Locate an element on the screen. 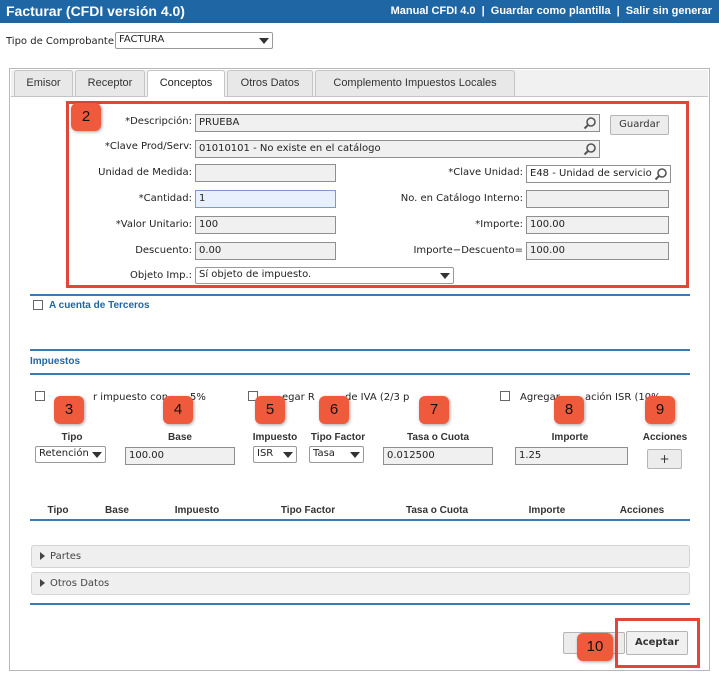 This screenshot has width=719, height=678. accordion-partes-label: Partes is located at coordinates (66, 556).